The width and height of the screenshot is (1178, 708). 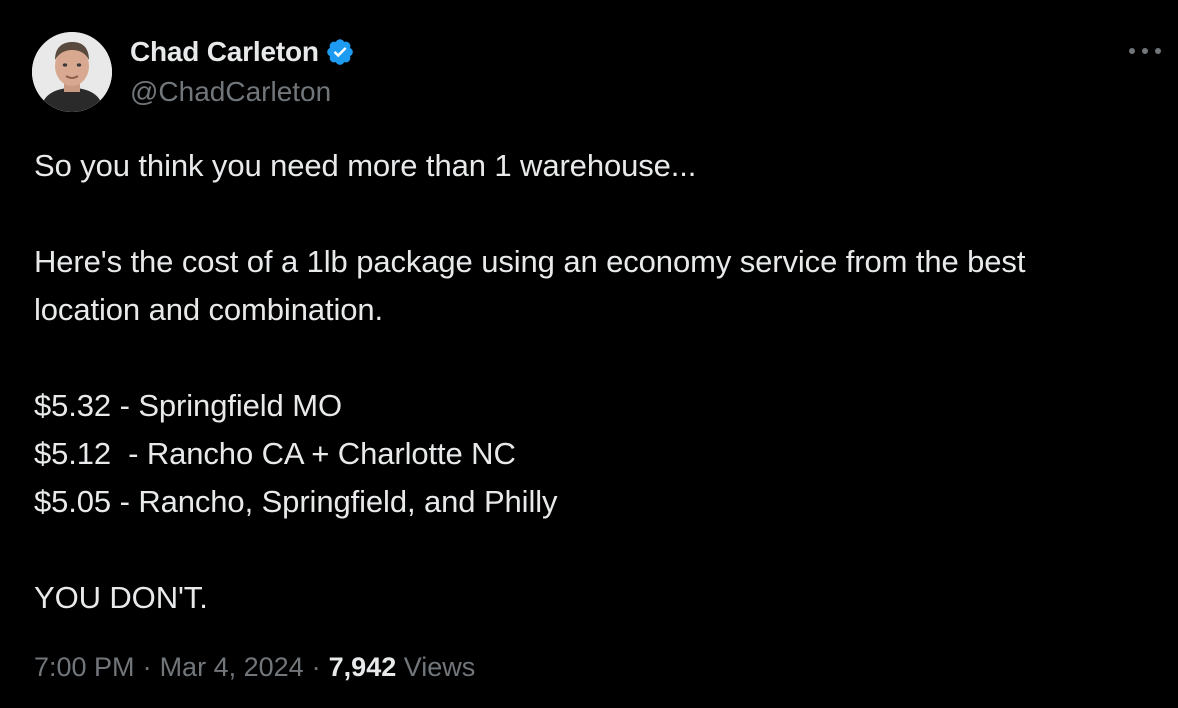 I want to click on views-count: 7,942, so click(x=363, y=667).